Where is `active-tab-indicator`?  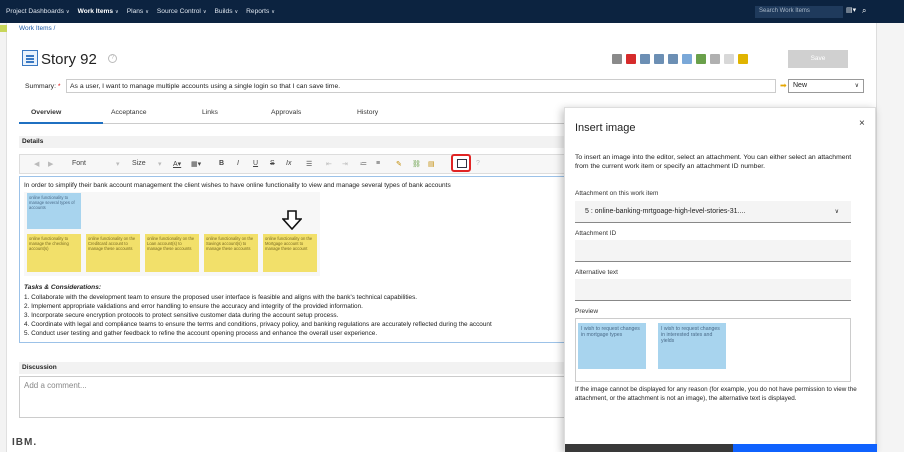 active-tab-indicator is located at coordinates (61, 123).